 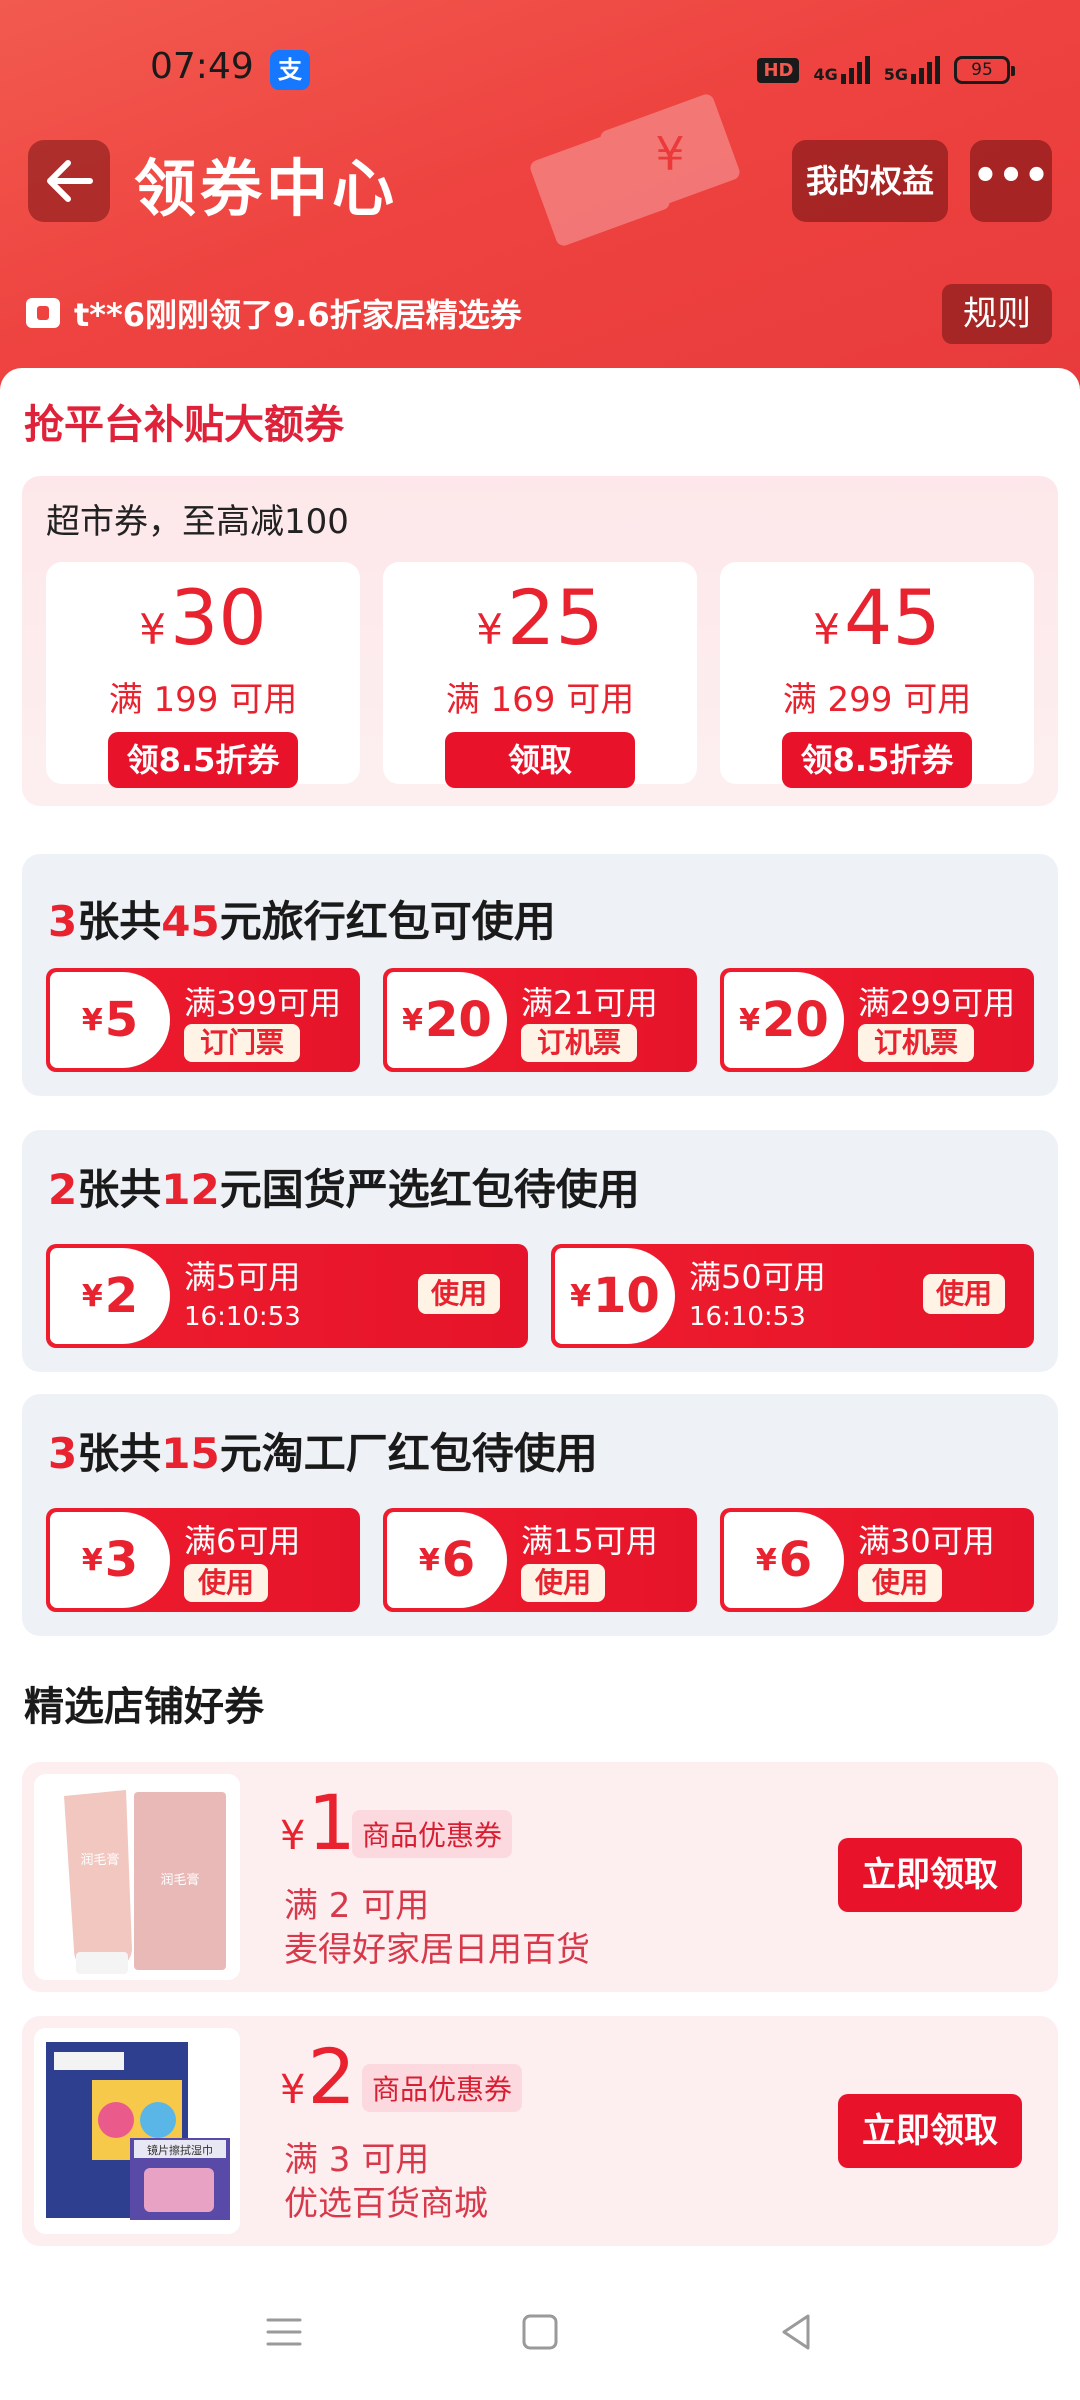 What do you see at coordinates (263, 1003) in the screenshot?
I see `voucher-condition: 满399可用` at bounding box center [263, 1003].